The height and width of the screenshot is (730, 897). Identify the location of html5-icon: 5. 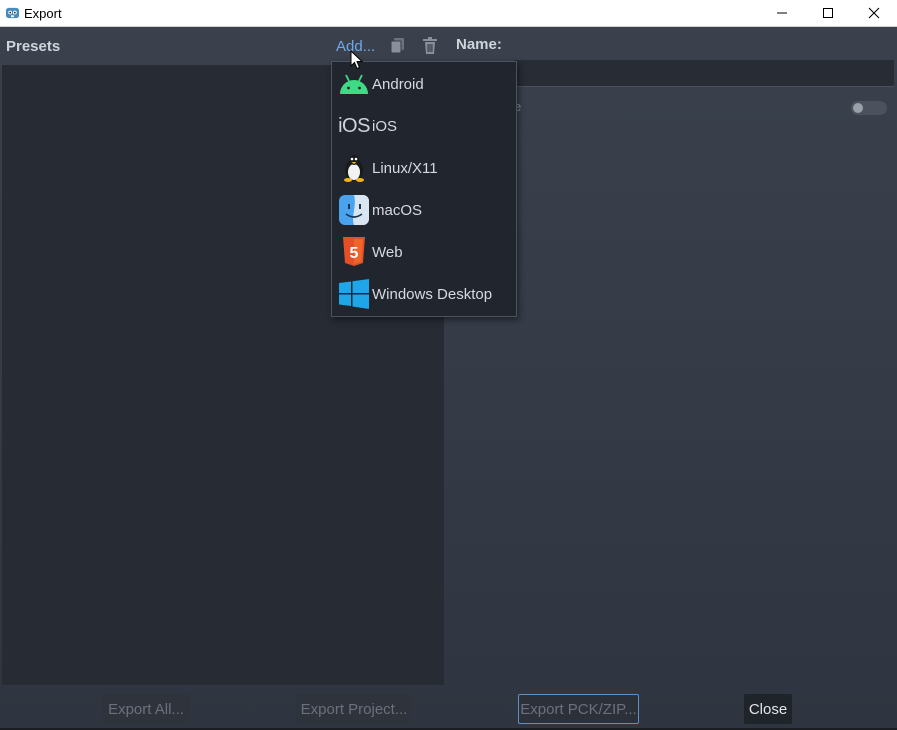
(354, 252).